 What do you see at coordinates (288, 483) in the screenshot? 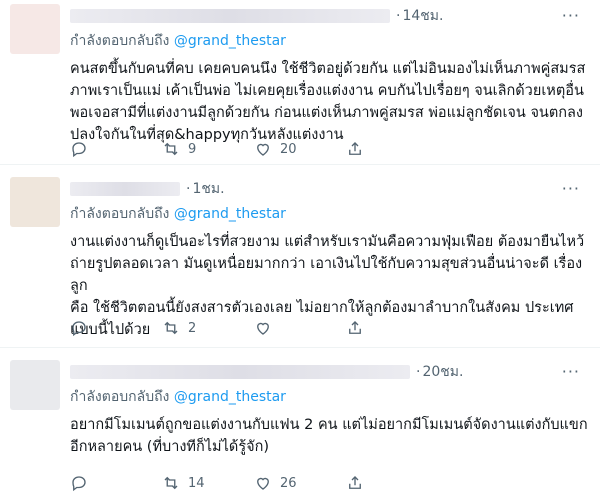
I see `like-count: 26` at bounding box center [288, 483].